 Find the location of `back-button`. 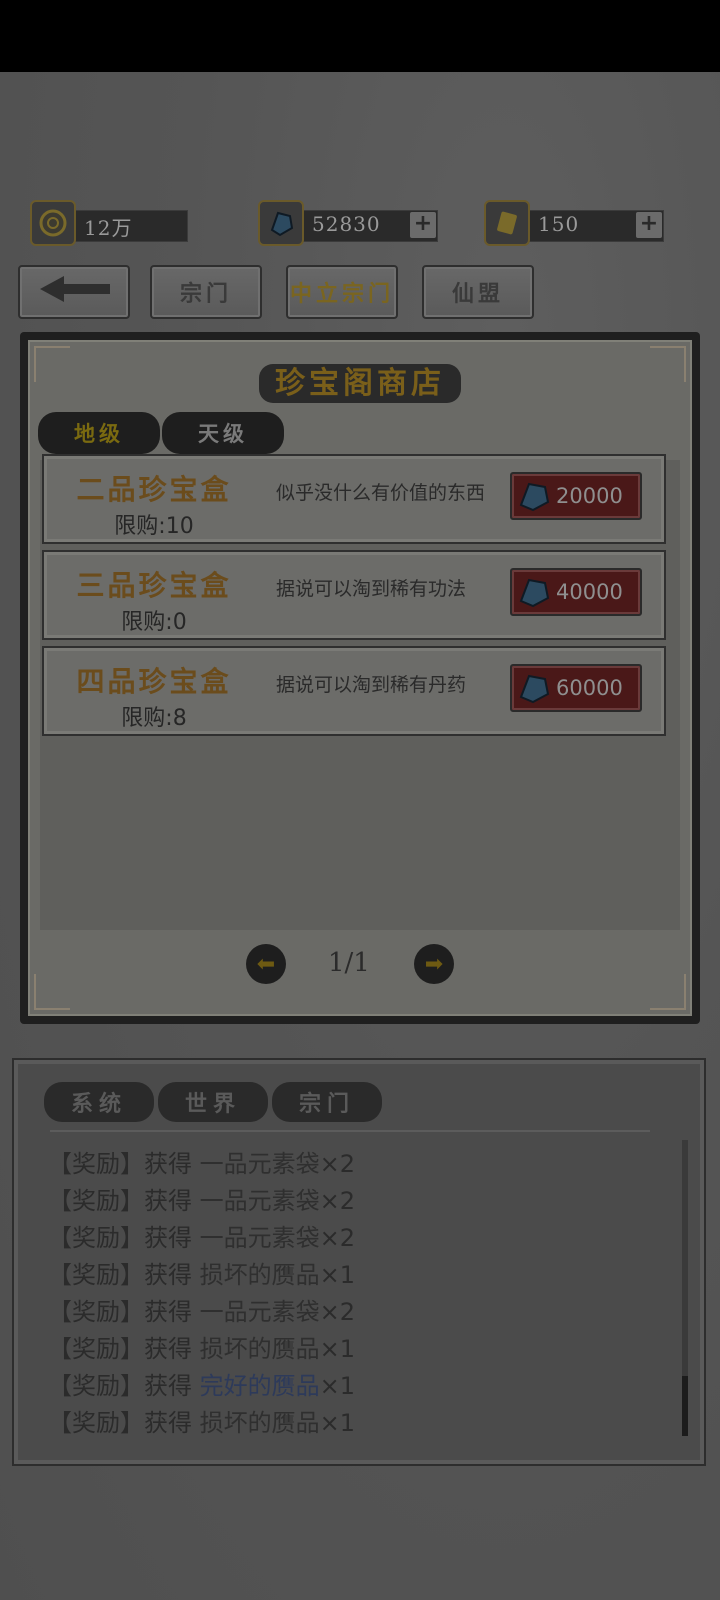

back-button is located at coordinates (74, 292).